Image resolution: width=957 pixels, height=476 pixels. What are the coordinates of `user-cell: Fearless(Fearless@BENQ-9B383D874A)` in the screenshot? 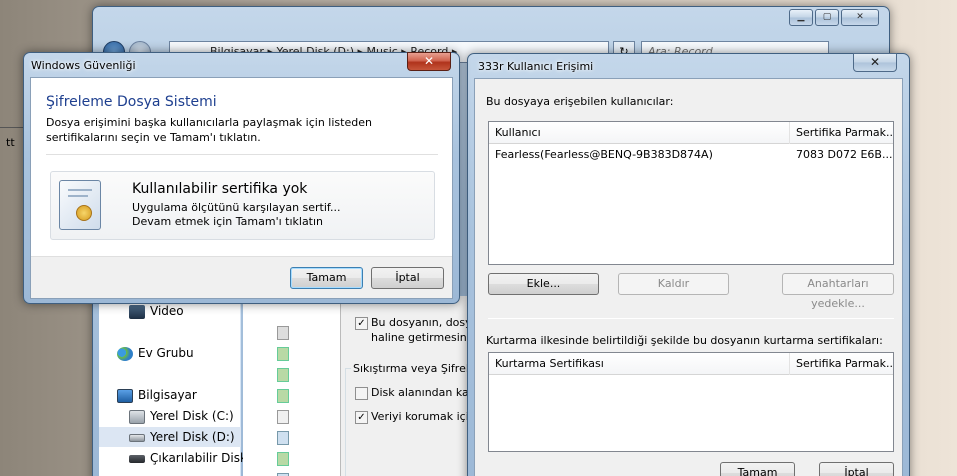 It's located at (604, 154).